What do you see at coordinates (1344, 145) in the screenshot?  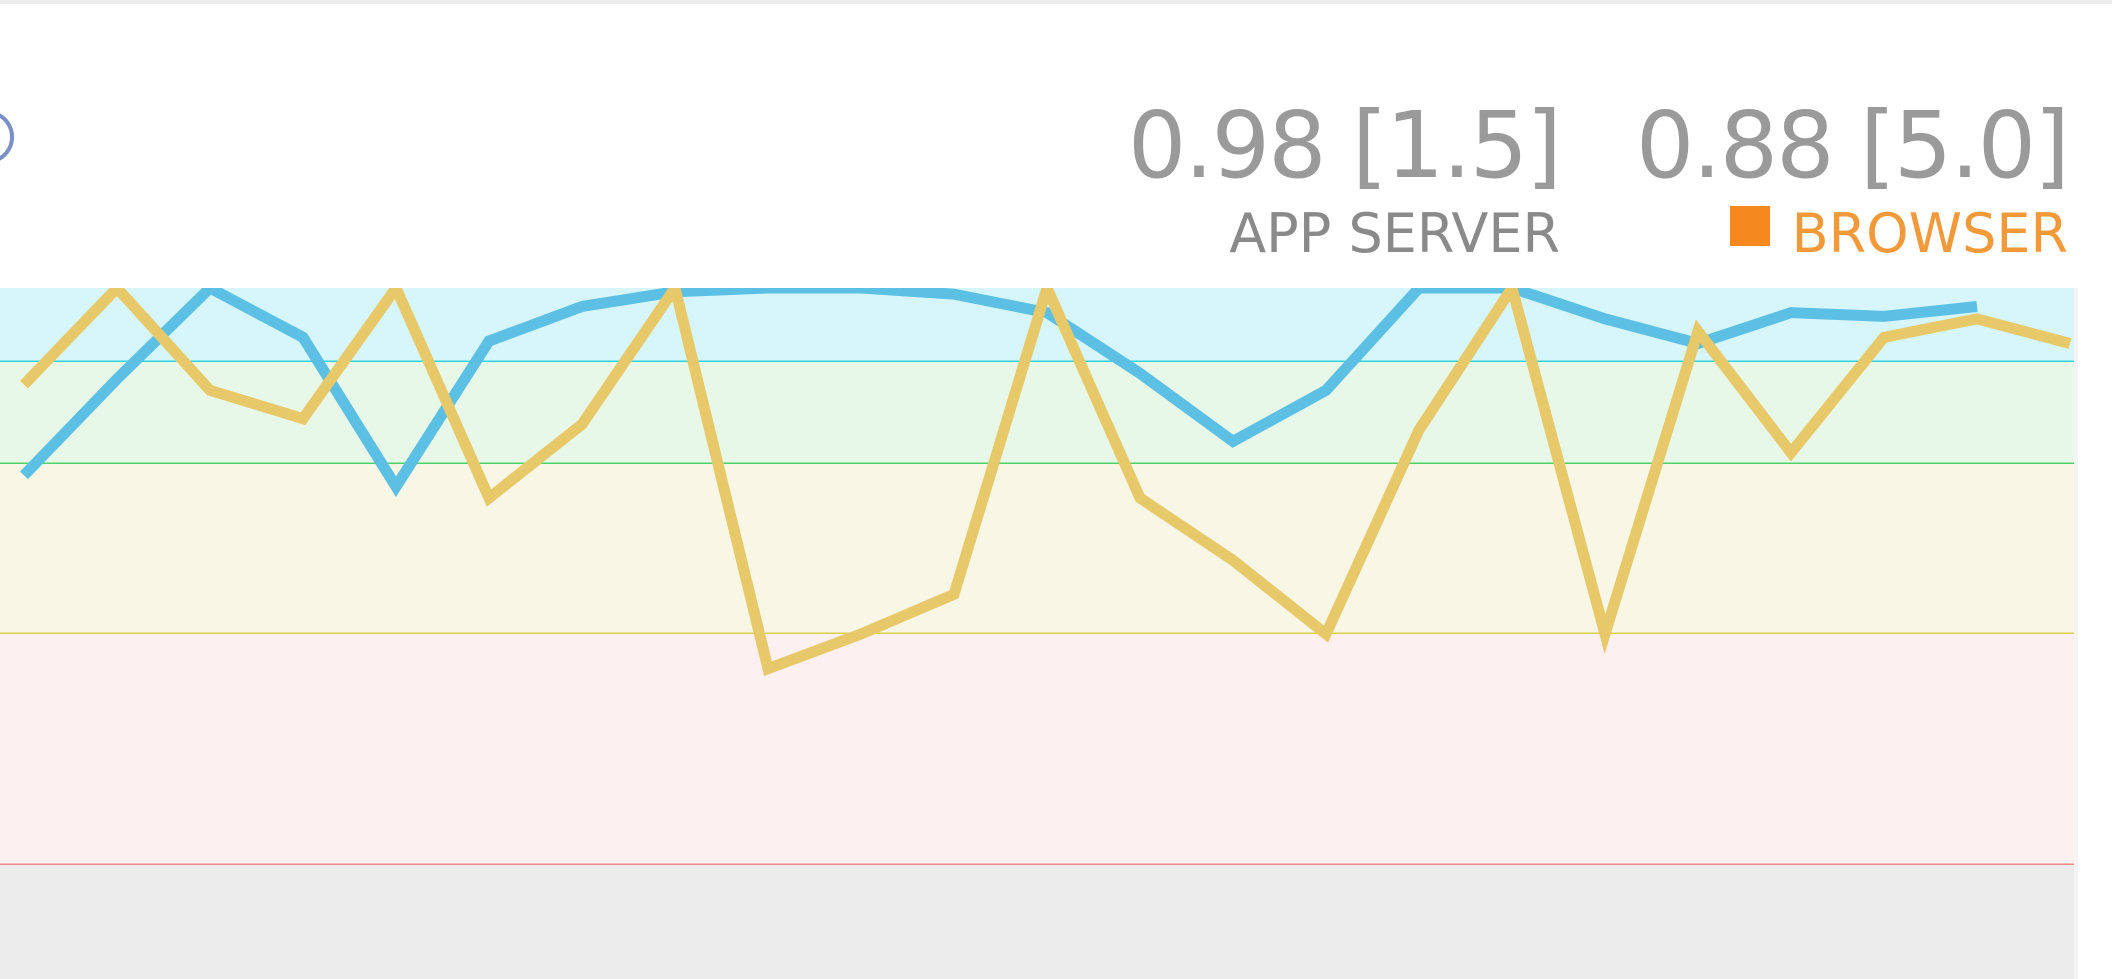 I see `app-server-value: 0.98 [1.5]` at bounding box center [1344, 145].